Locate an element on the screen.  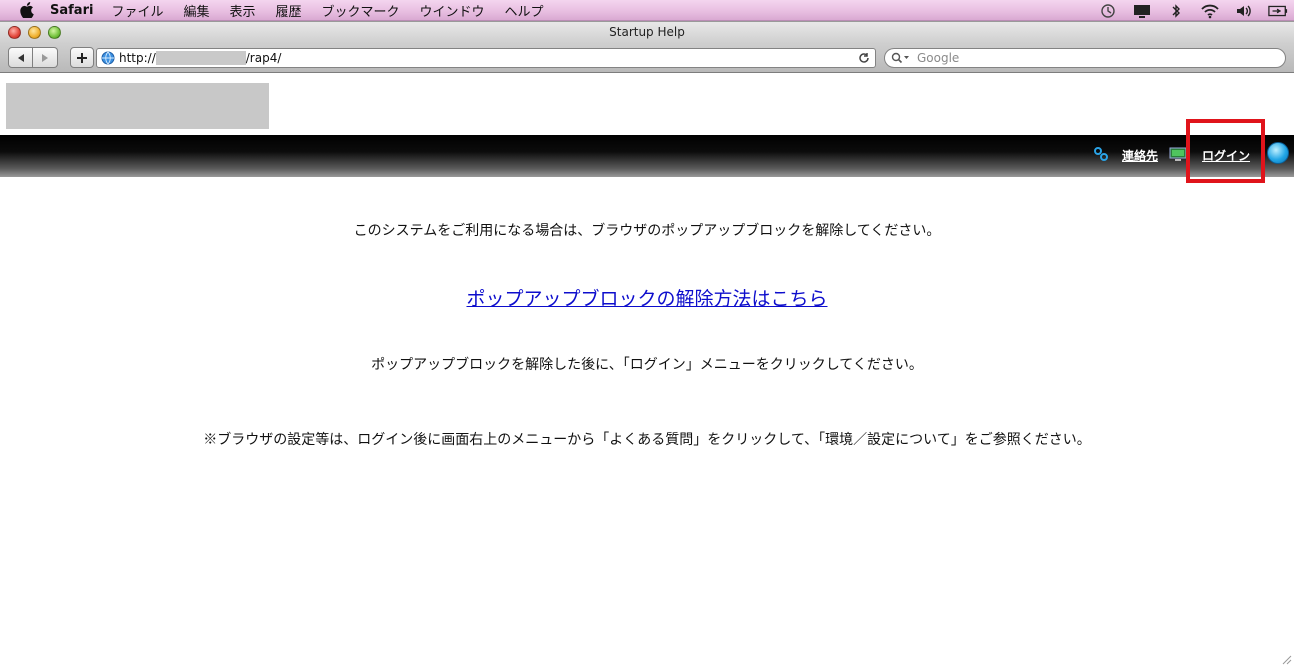
mac-menubar: Safari ファイル 編集 表示 履歴 ブックマーク ウインドウ ヘルプ is located at coordinates (647, 10).